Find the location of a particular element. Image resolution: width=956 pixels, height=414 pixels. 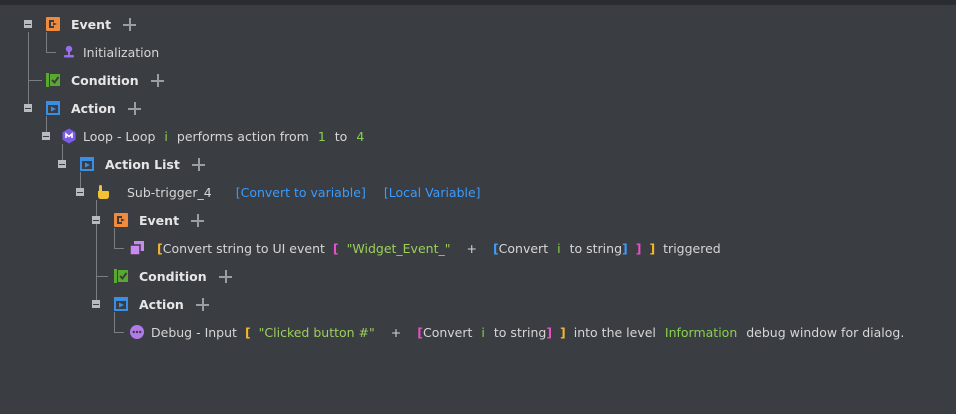

add-sub-condition-button is located at coordinates (225, 276).